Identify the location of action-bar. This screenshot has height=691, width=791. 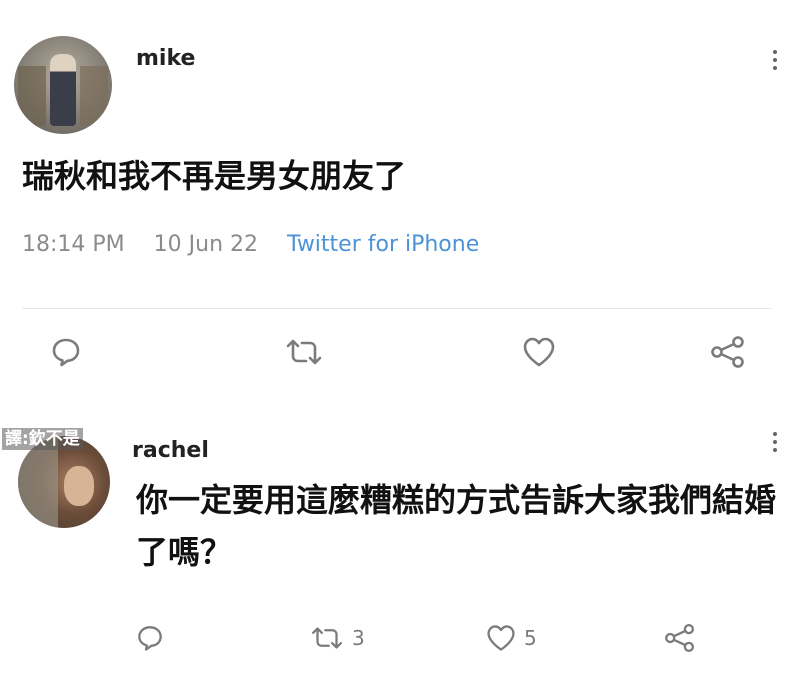
(395, 352).